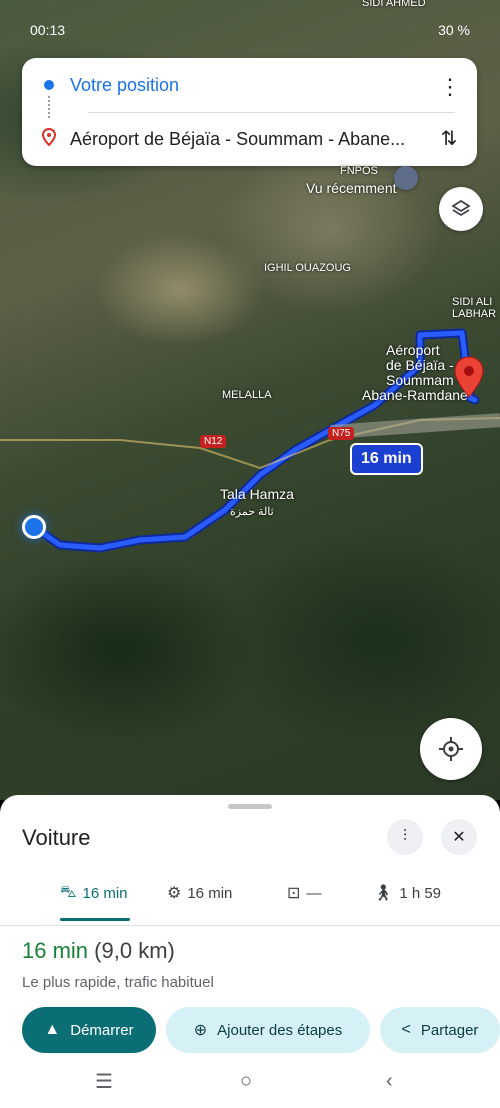 This screenshot has width=500, height=1108. Describe the element at coordinates (424, 380) in the screenshot. I see `map-label: Soummam -` at that location.